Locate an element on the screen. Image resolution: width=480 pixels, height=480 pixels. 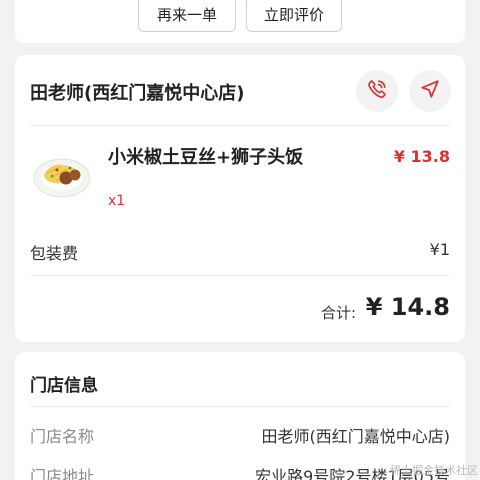
store-name-label: 门店名称 is located at coordinates (62, 436).